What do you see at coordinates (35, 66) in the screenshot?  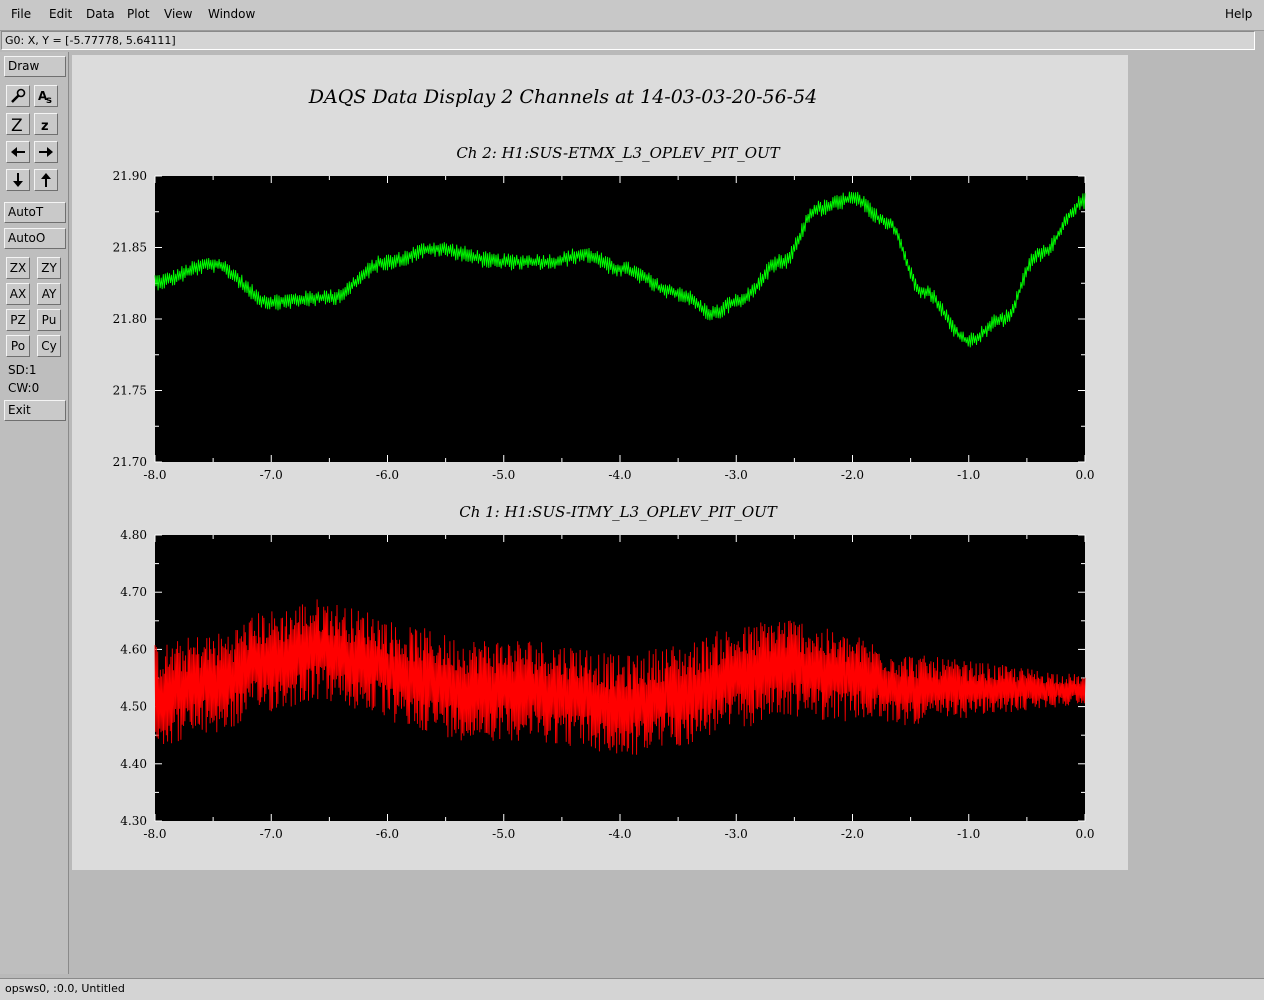 I see `draw-button: Draw` at bounding box center [35, 66].